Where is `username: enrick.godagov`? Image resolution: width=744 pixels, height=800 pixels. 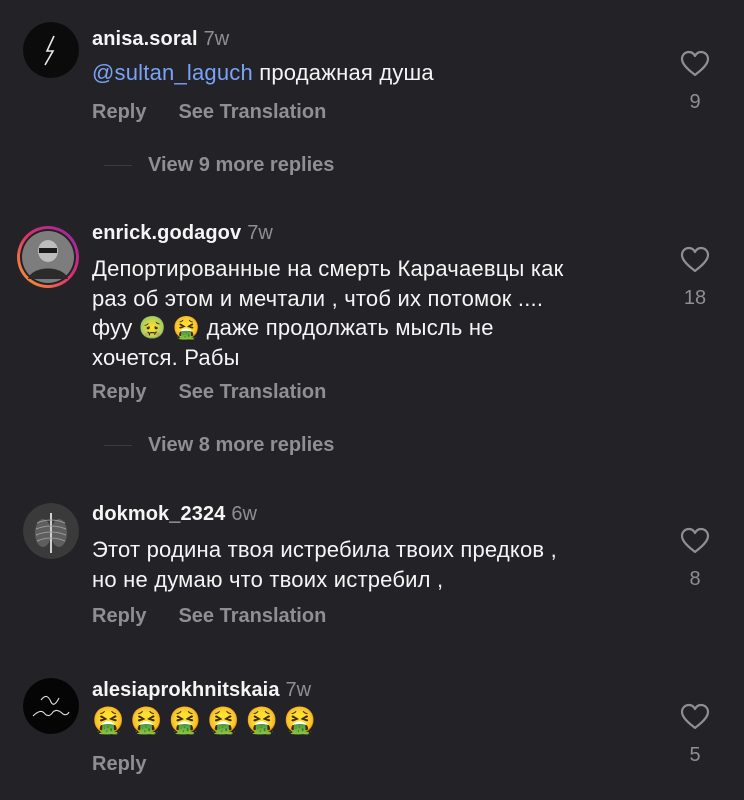 username: enrick.godagov is located at coordinates (166, 233).